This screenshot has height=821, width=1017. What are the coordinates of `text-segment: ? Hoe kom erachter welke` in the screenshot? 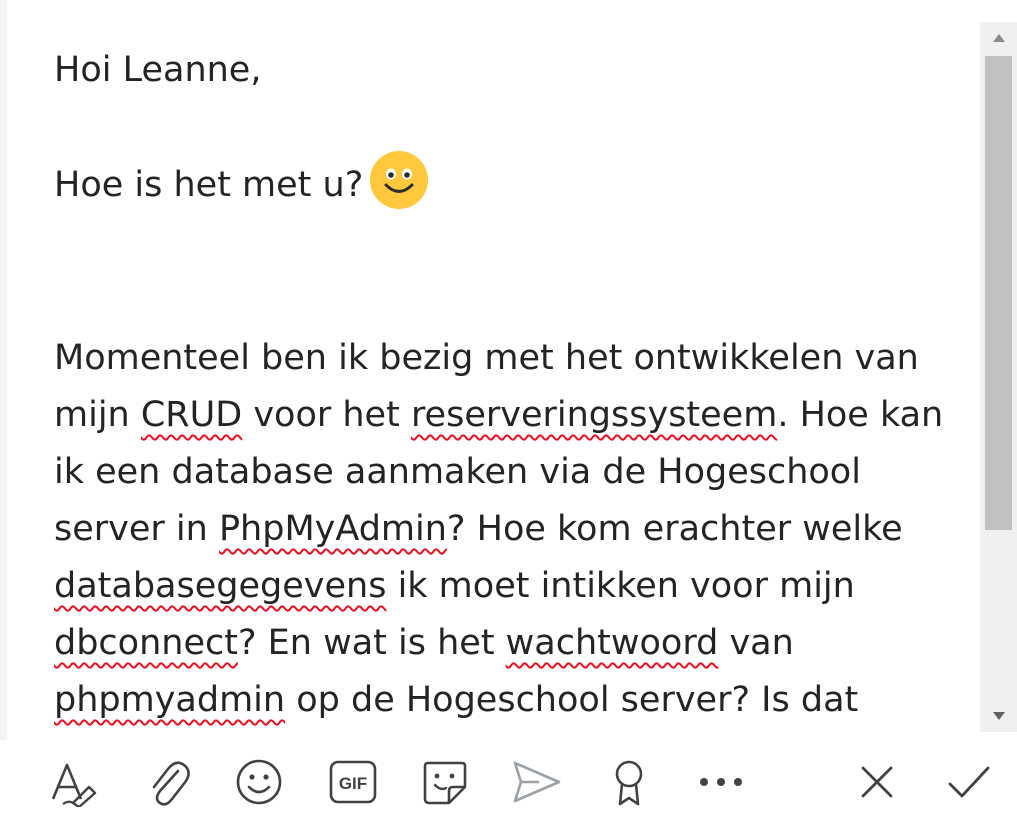 It's located at (674, 529).